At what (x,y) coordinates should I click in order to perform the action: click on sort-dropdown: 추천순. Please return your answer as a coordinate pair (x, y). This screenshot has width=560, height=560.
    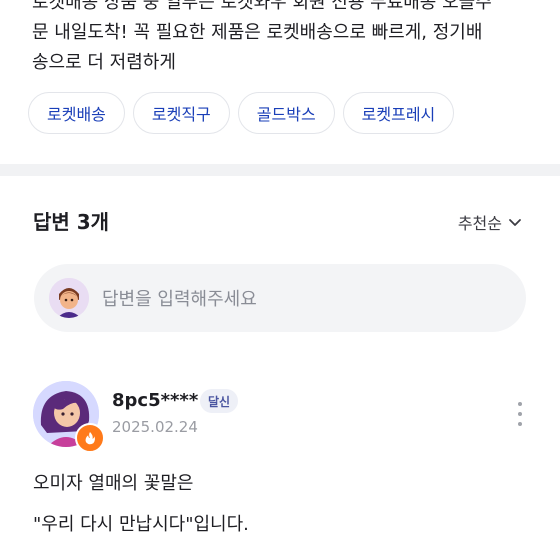
    Looking at the image, I should click on (490, 222).